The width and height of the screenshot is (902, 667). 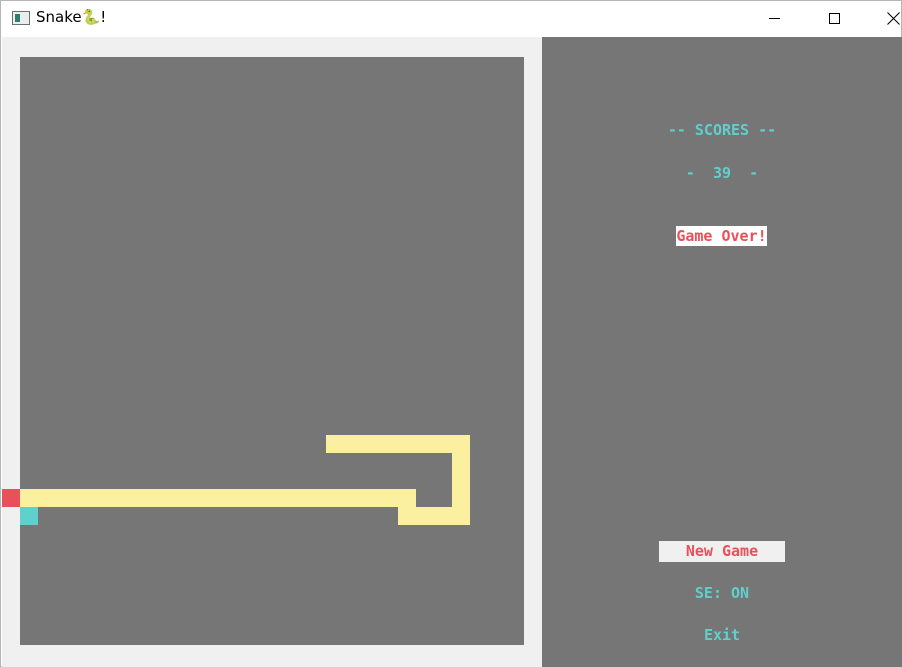 What do you see at coordinates (722, 551) in the screenshot?
I see `new-game-button: New Game` at bounding box center [722, 551].